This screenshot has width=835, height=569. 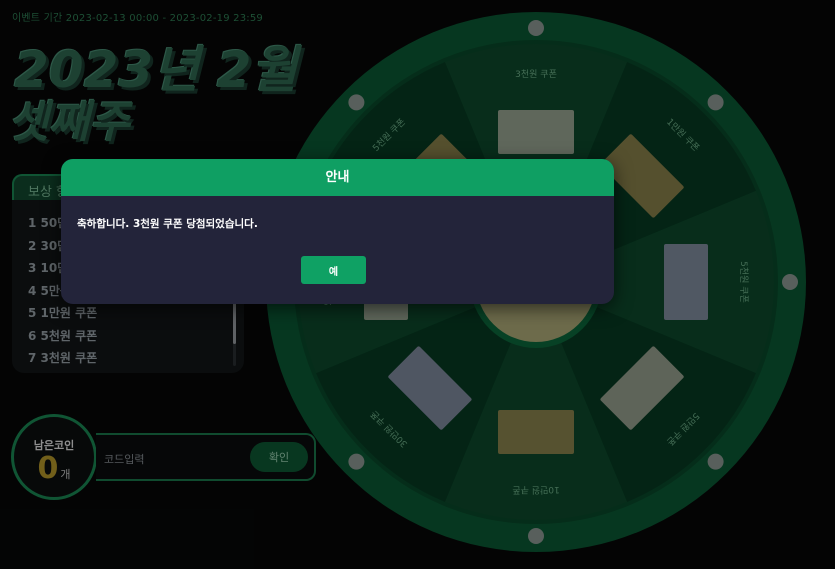 What do you see at coordinates (333, 270) in the screenshot?
I see `modal-ok-button: 예` at bounding box center [333, 270].